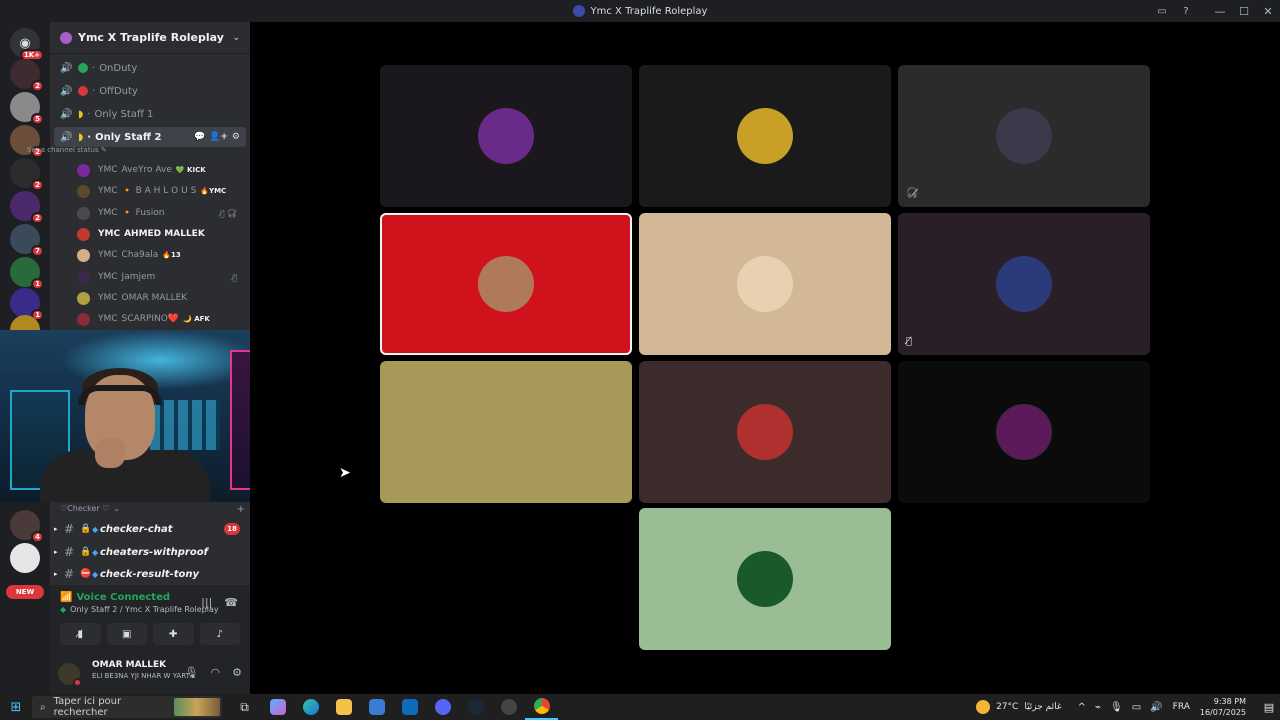  Describe the element at coordinates (152, 509) in the screenshot. I see `category-checker: ♡Checker ♡ ⌄ +` at that location.